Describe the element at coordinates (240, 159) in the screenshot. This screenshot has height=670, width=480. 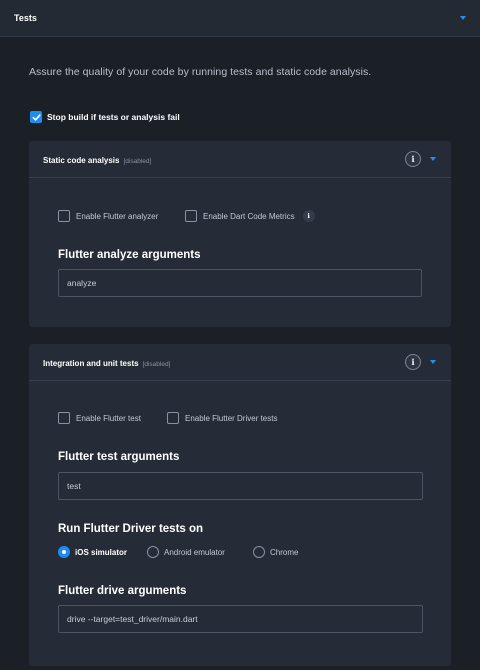
I see `static-analysis-header: Static code analysis [disabled] i` at that location.